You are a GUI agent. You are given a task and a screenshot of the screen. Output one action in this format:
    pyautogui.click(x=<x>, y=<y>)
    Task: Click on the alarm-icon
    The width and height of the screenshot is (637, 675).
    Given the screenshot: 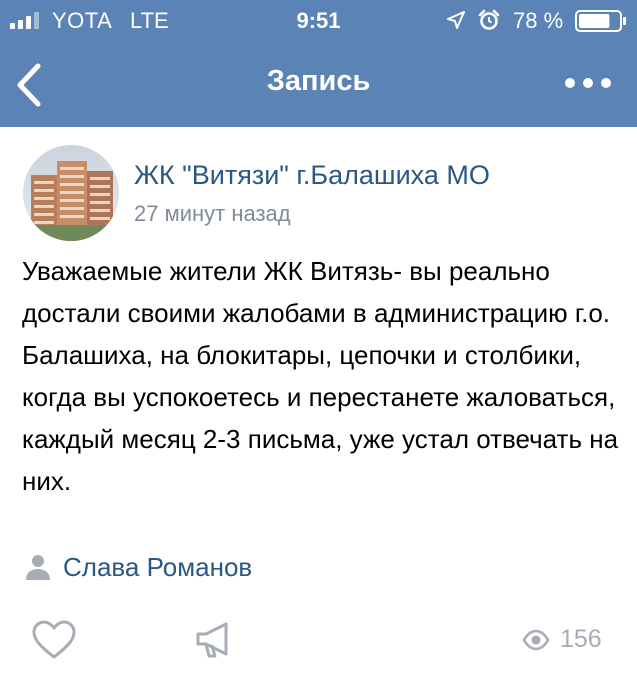 What is the action you would take?
    pyautogui.click(x=489, y=19)
    